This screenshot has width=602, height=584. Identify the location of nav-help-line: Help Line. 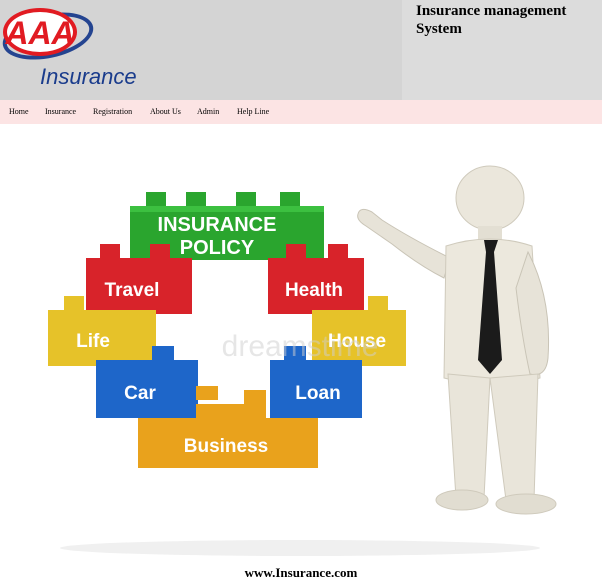
(253, 112).